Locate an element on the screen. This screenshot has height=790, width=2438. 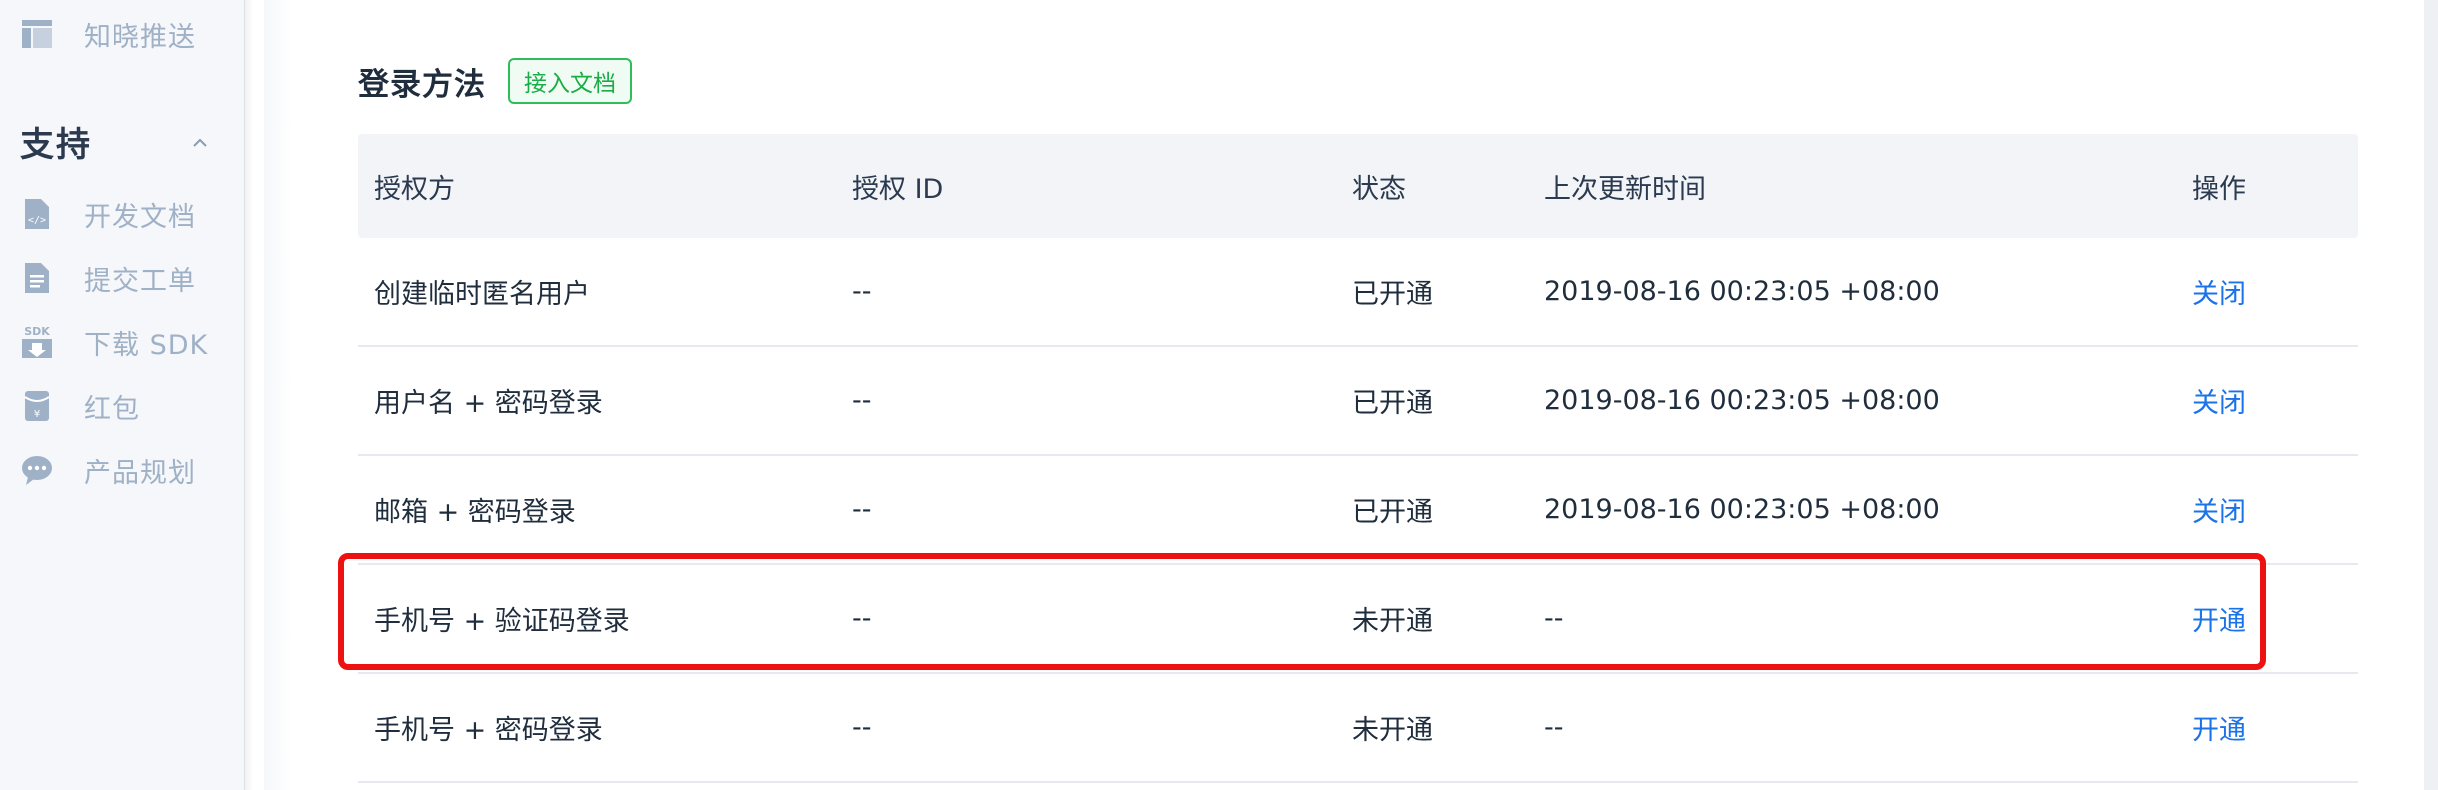
sidebar-item-red-packet: ¥ 红包 is located at coordinates (80, 406).